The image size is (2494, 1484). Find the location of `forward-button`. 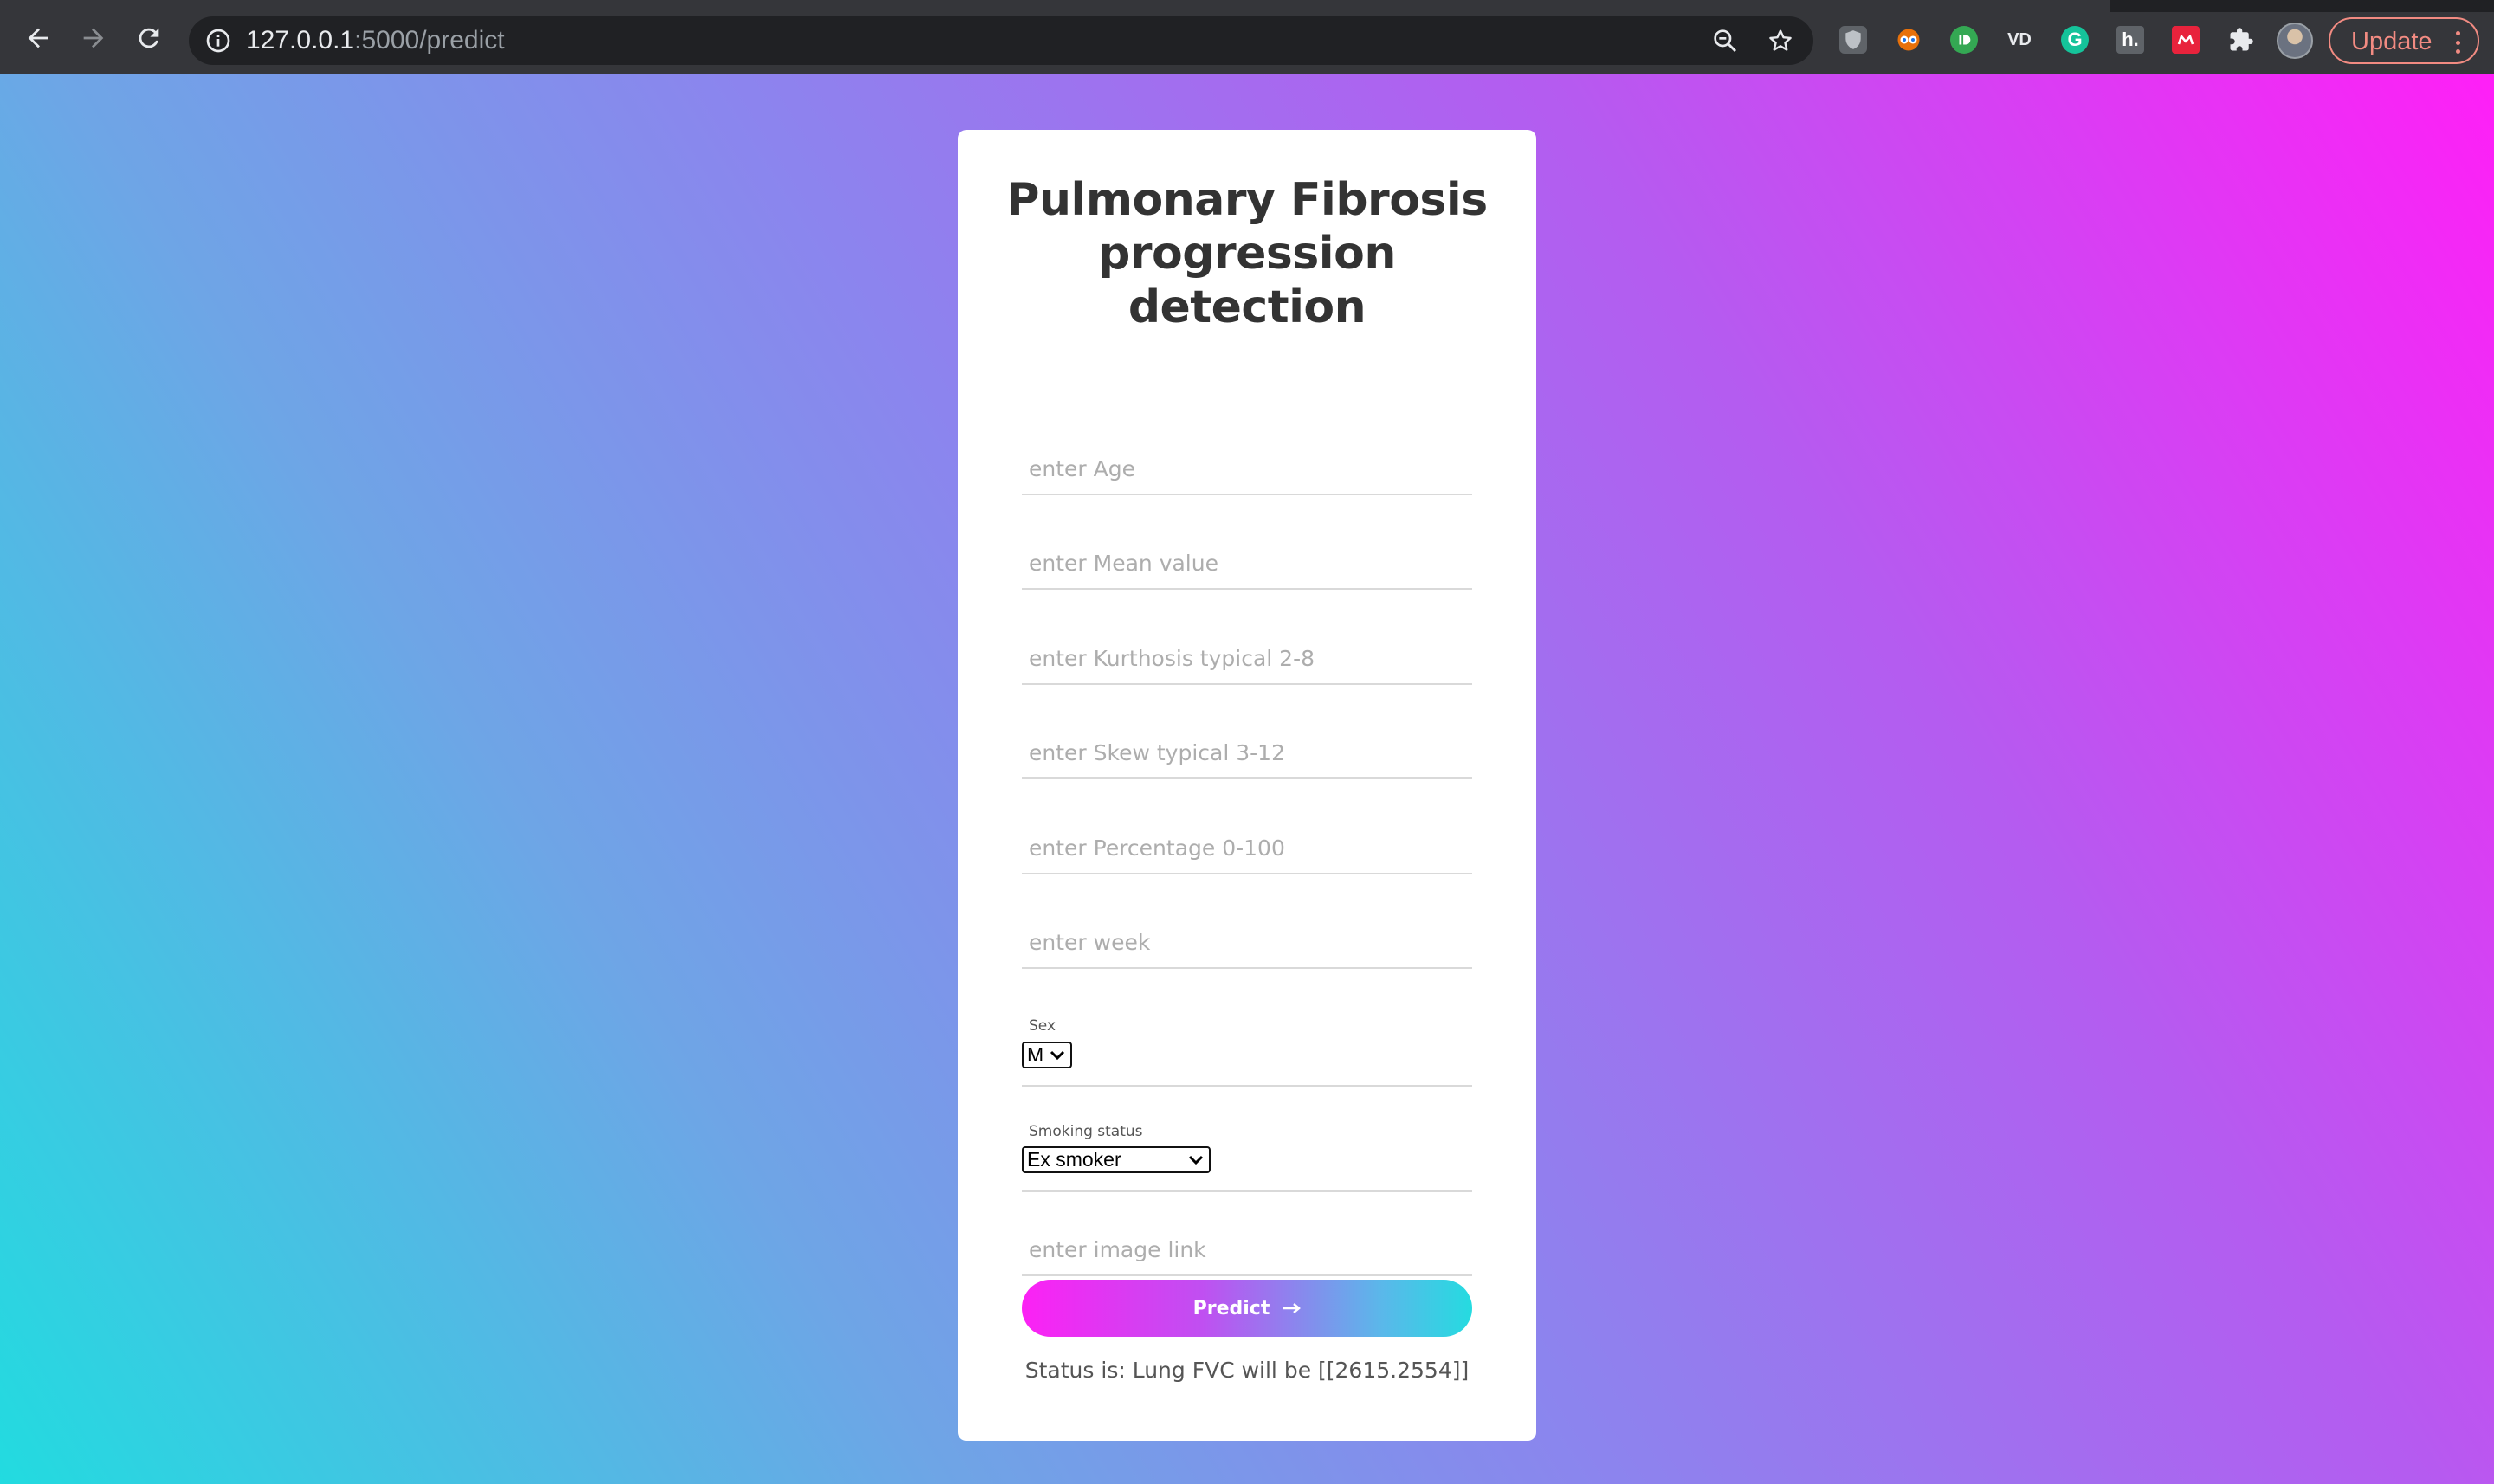

forward-button is located at coordinates (93, 38).